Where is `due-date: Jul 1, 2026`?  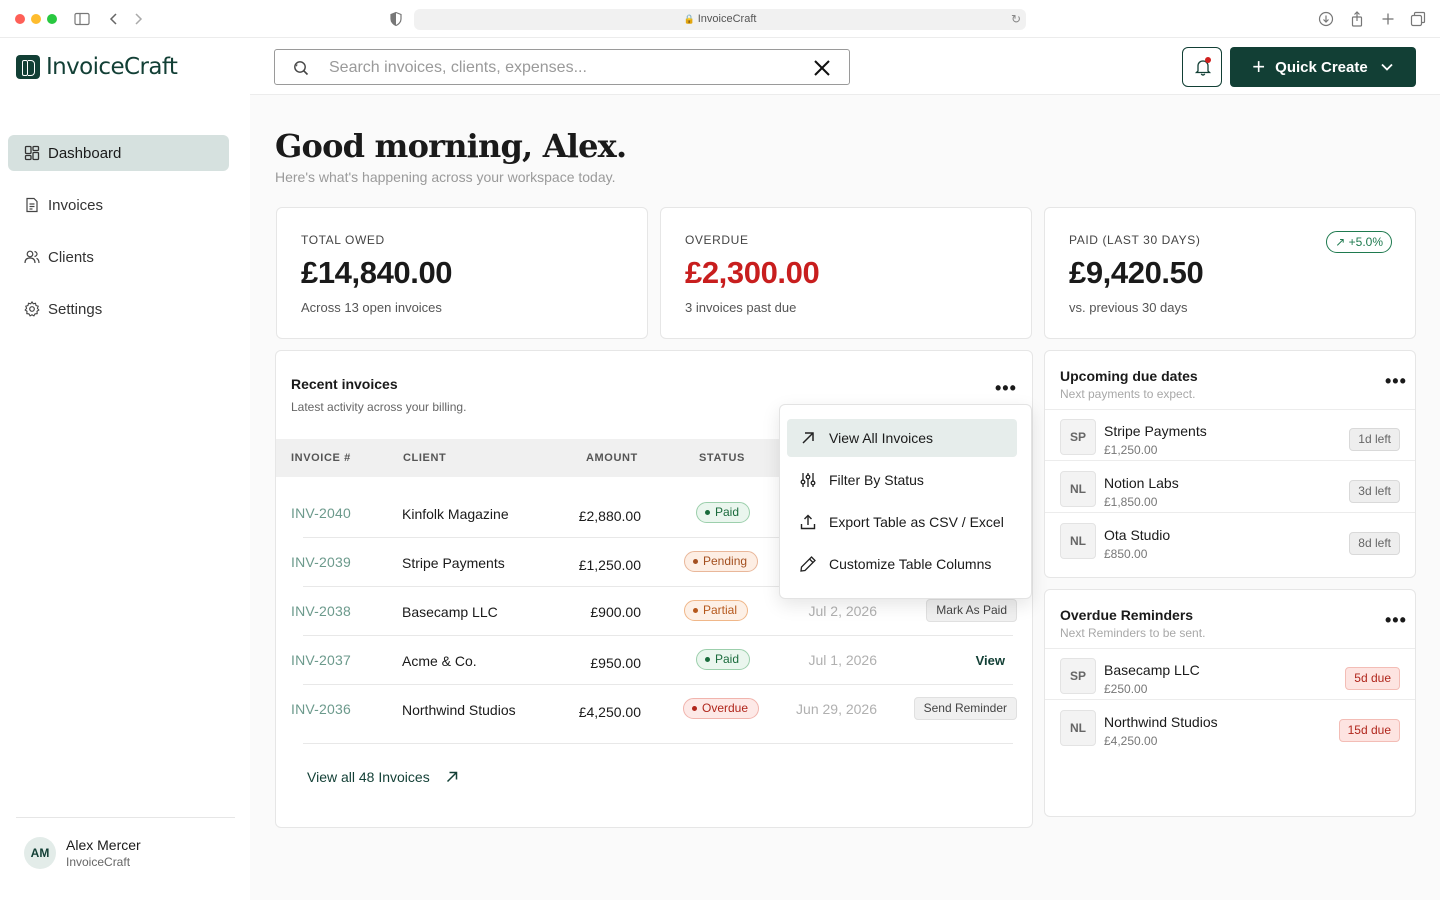 due-date: Jul 1, 2026 is located at coordinates (843, 660).